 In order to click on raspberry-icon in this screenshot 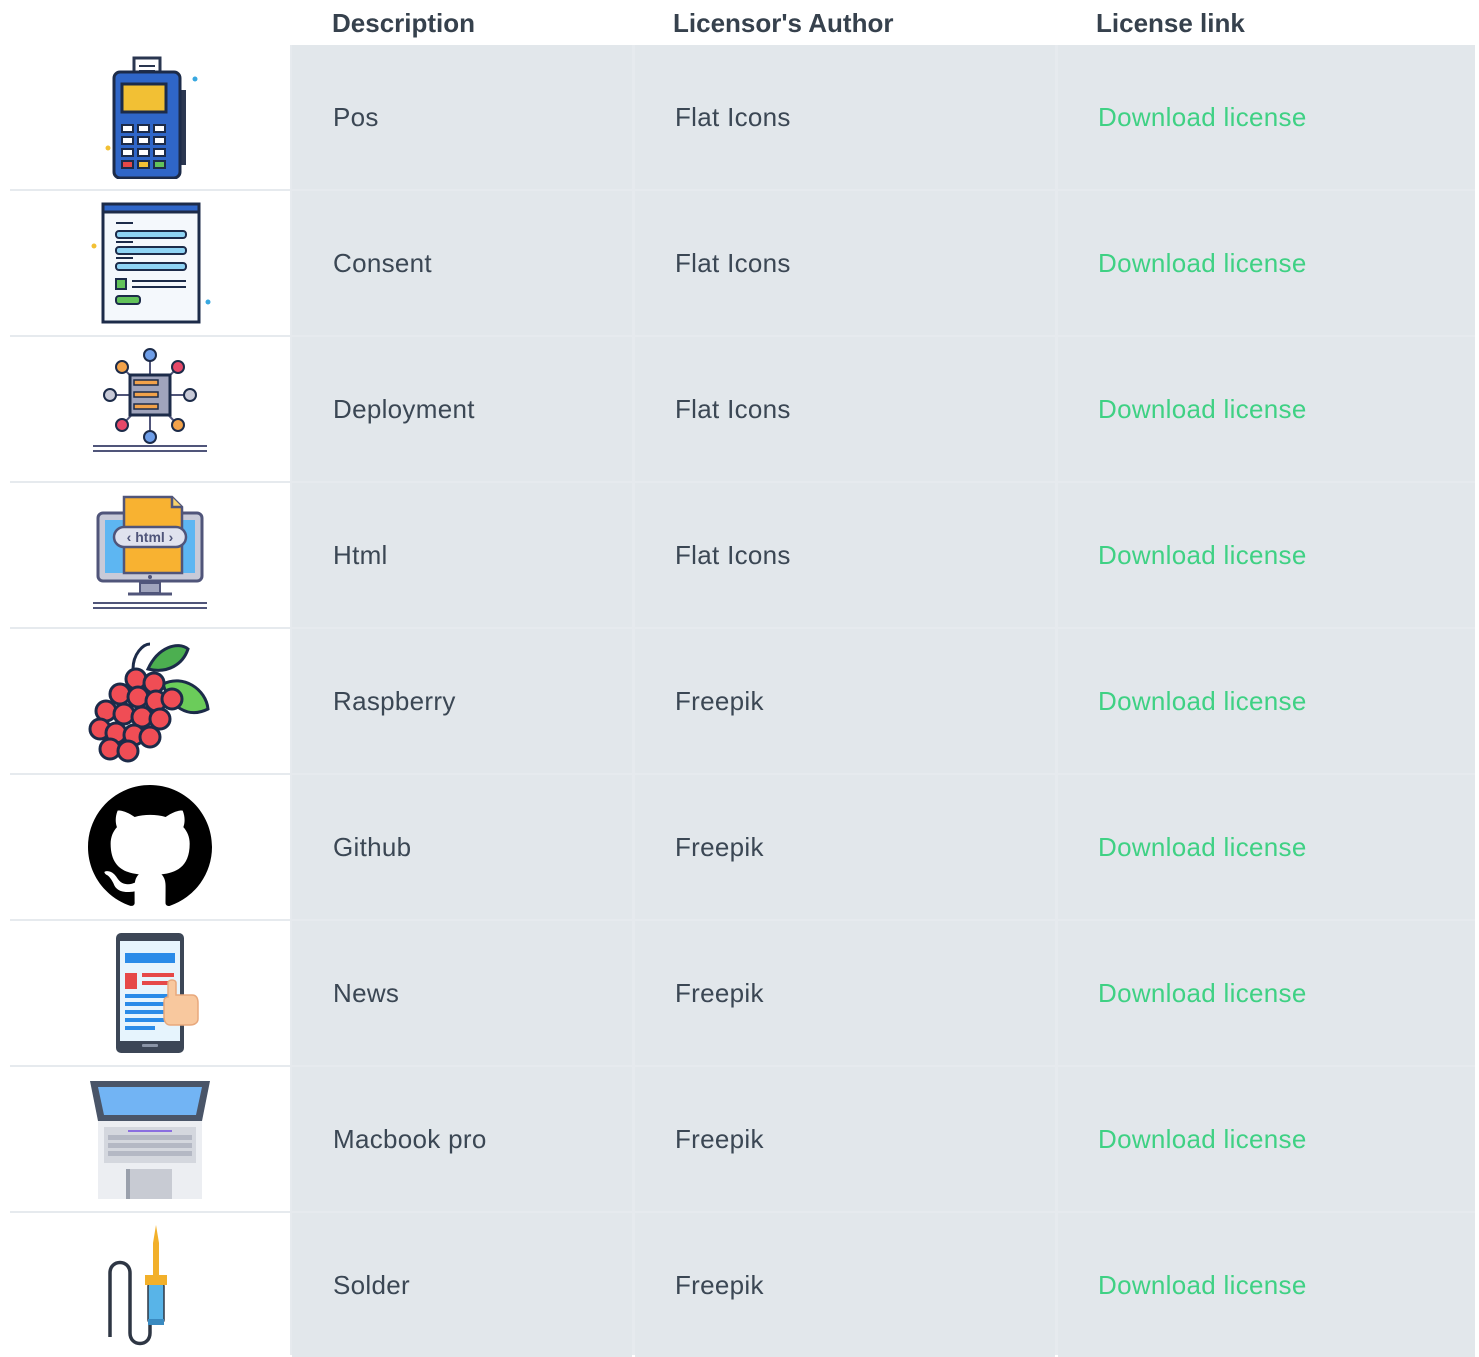, I will do `click(150, 701)`.